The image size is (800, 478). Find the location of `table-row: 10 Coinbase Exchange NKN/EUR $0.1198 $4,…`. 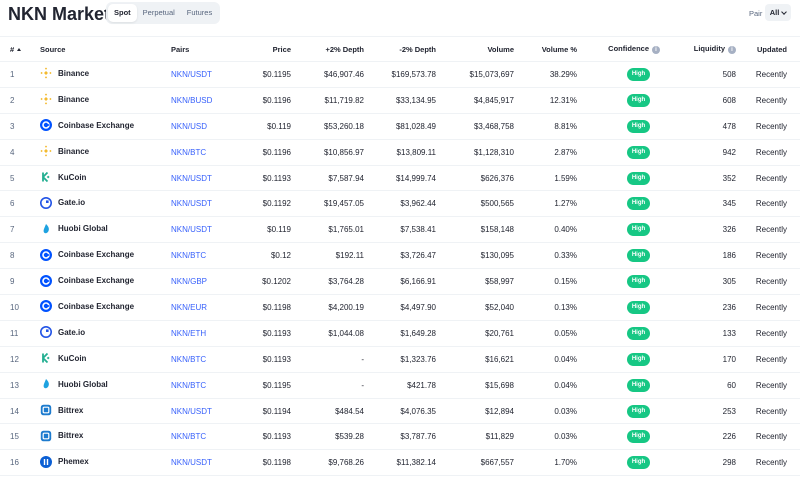

table-row: 10 Coinbase Exchange NKN/EUR $0.1198 $4,… is located at coordinates (400, 307).